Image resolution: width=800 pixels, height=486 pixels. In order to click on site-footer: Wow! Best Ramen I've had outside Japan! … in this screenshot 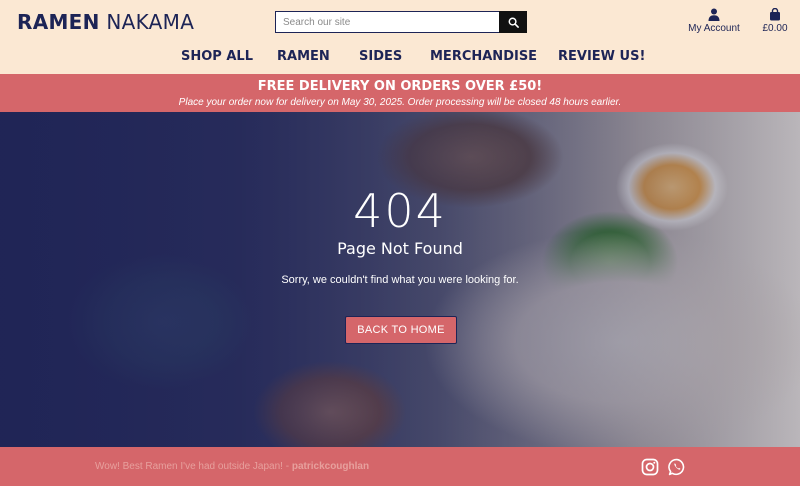, I will do `click(400, 466)`.